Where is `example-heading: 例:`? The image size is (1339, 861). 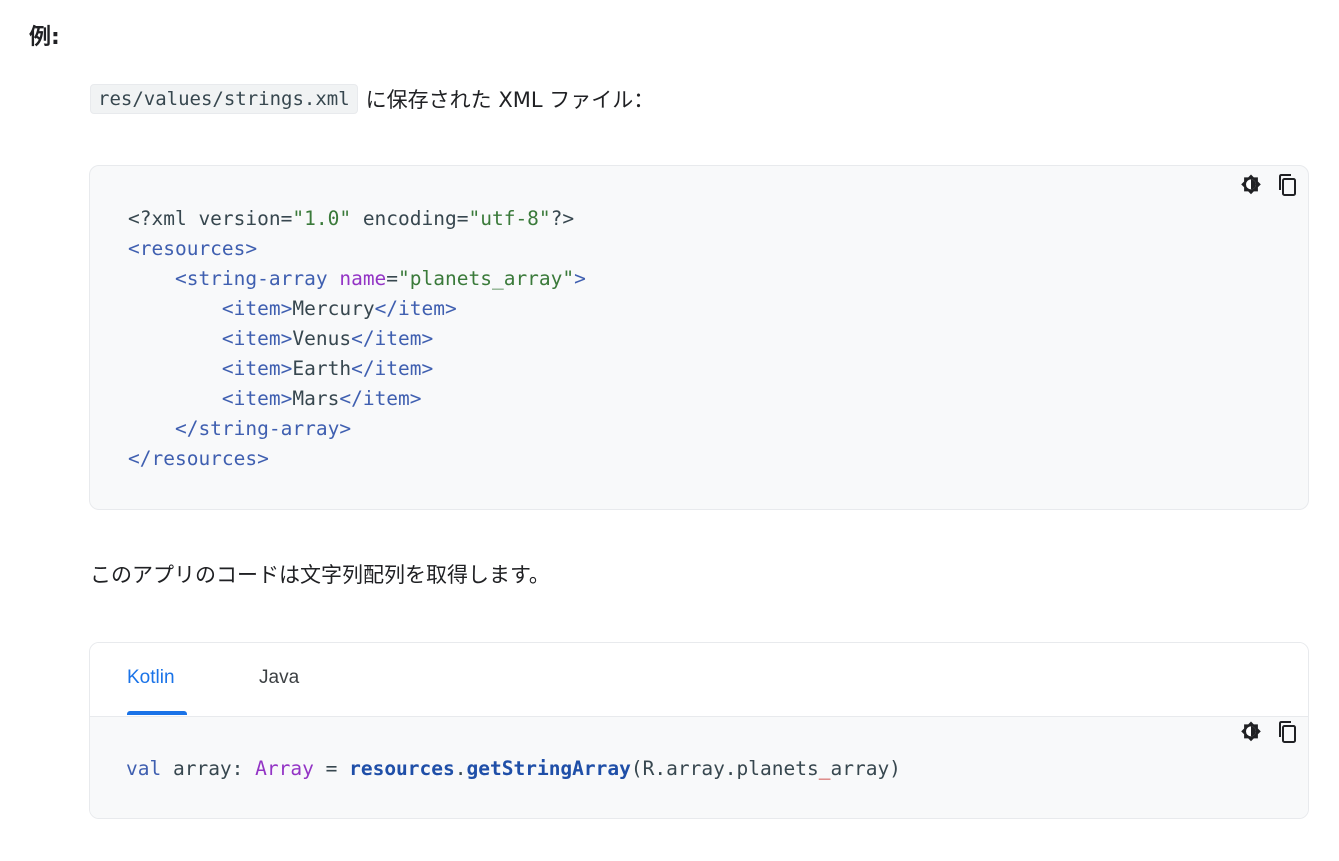 example-heading: 例: is located at coordinates (44, 37).